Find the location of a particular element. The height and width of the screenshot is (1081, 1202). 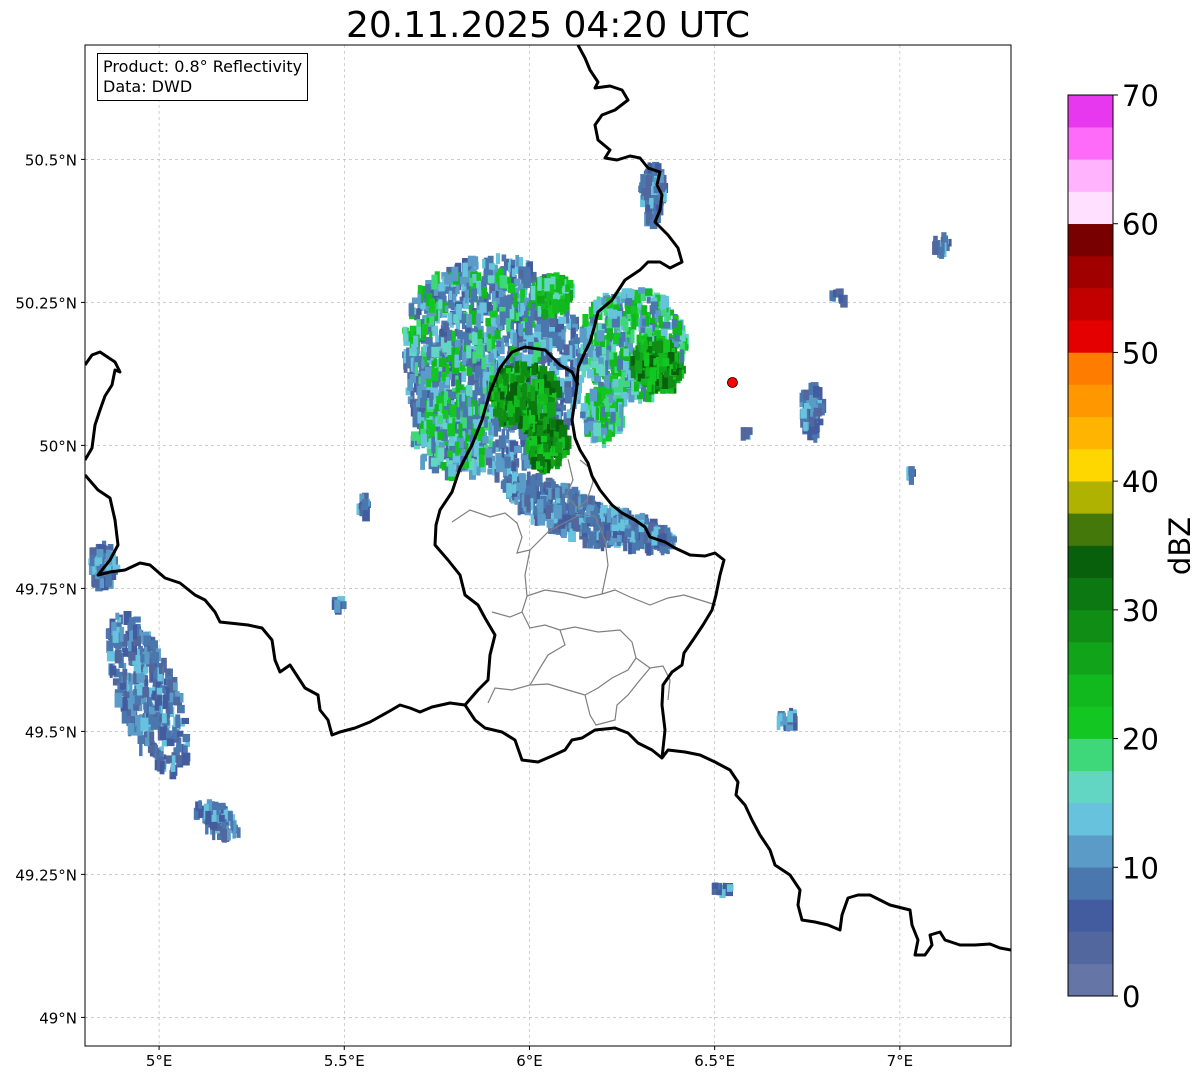

x-tick-label: 5°E is located at coordinates (159, 1061).